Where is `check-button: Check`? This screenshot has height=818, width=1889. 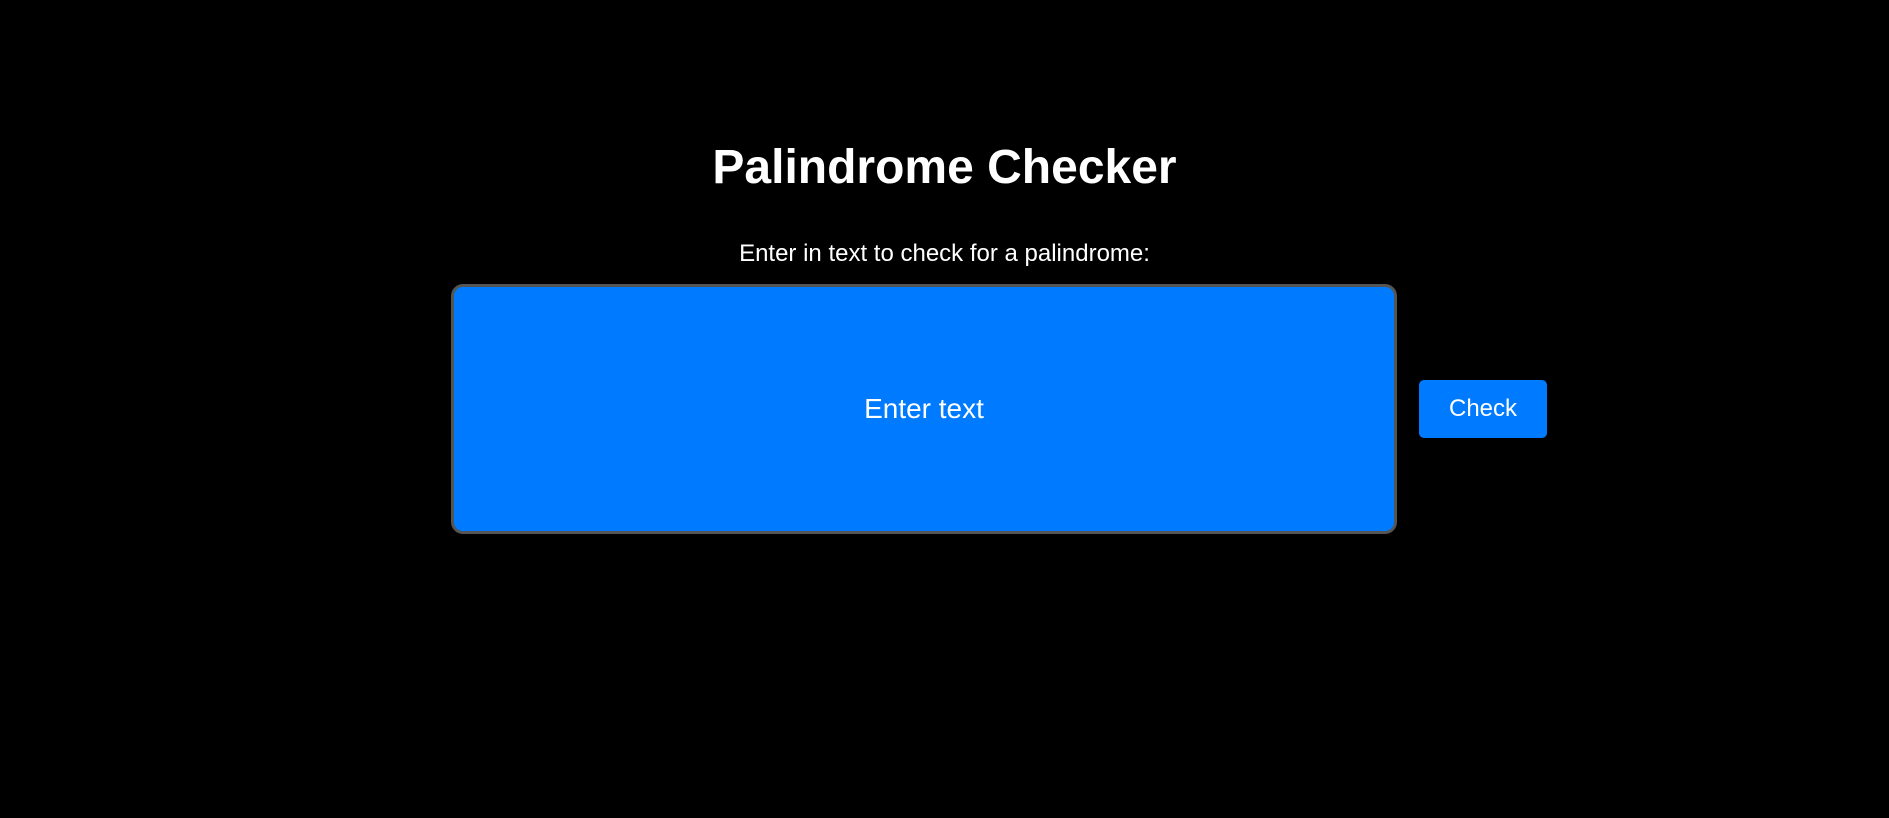 check-button: Check is located at coordinates (1483, 409).